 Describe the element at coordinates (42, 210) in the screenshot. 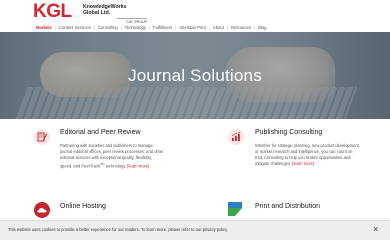

I see `cloud-icon` at that location.